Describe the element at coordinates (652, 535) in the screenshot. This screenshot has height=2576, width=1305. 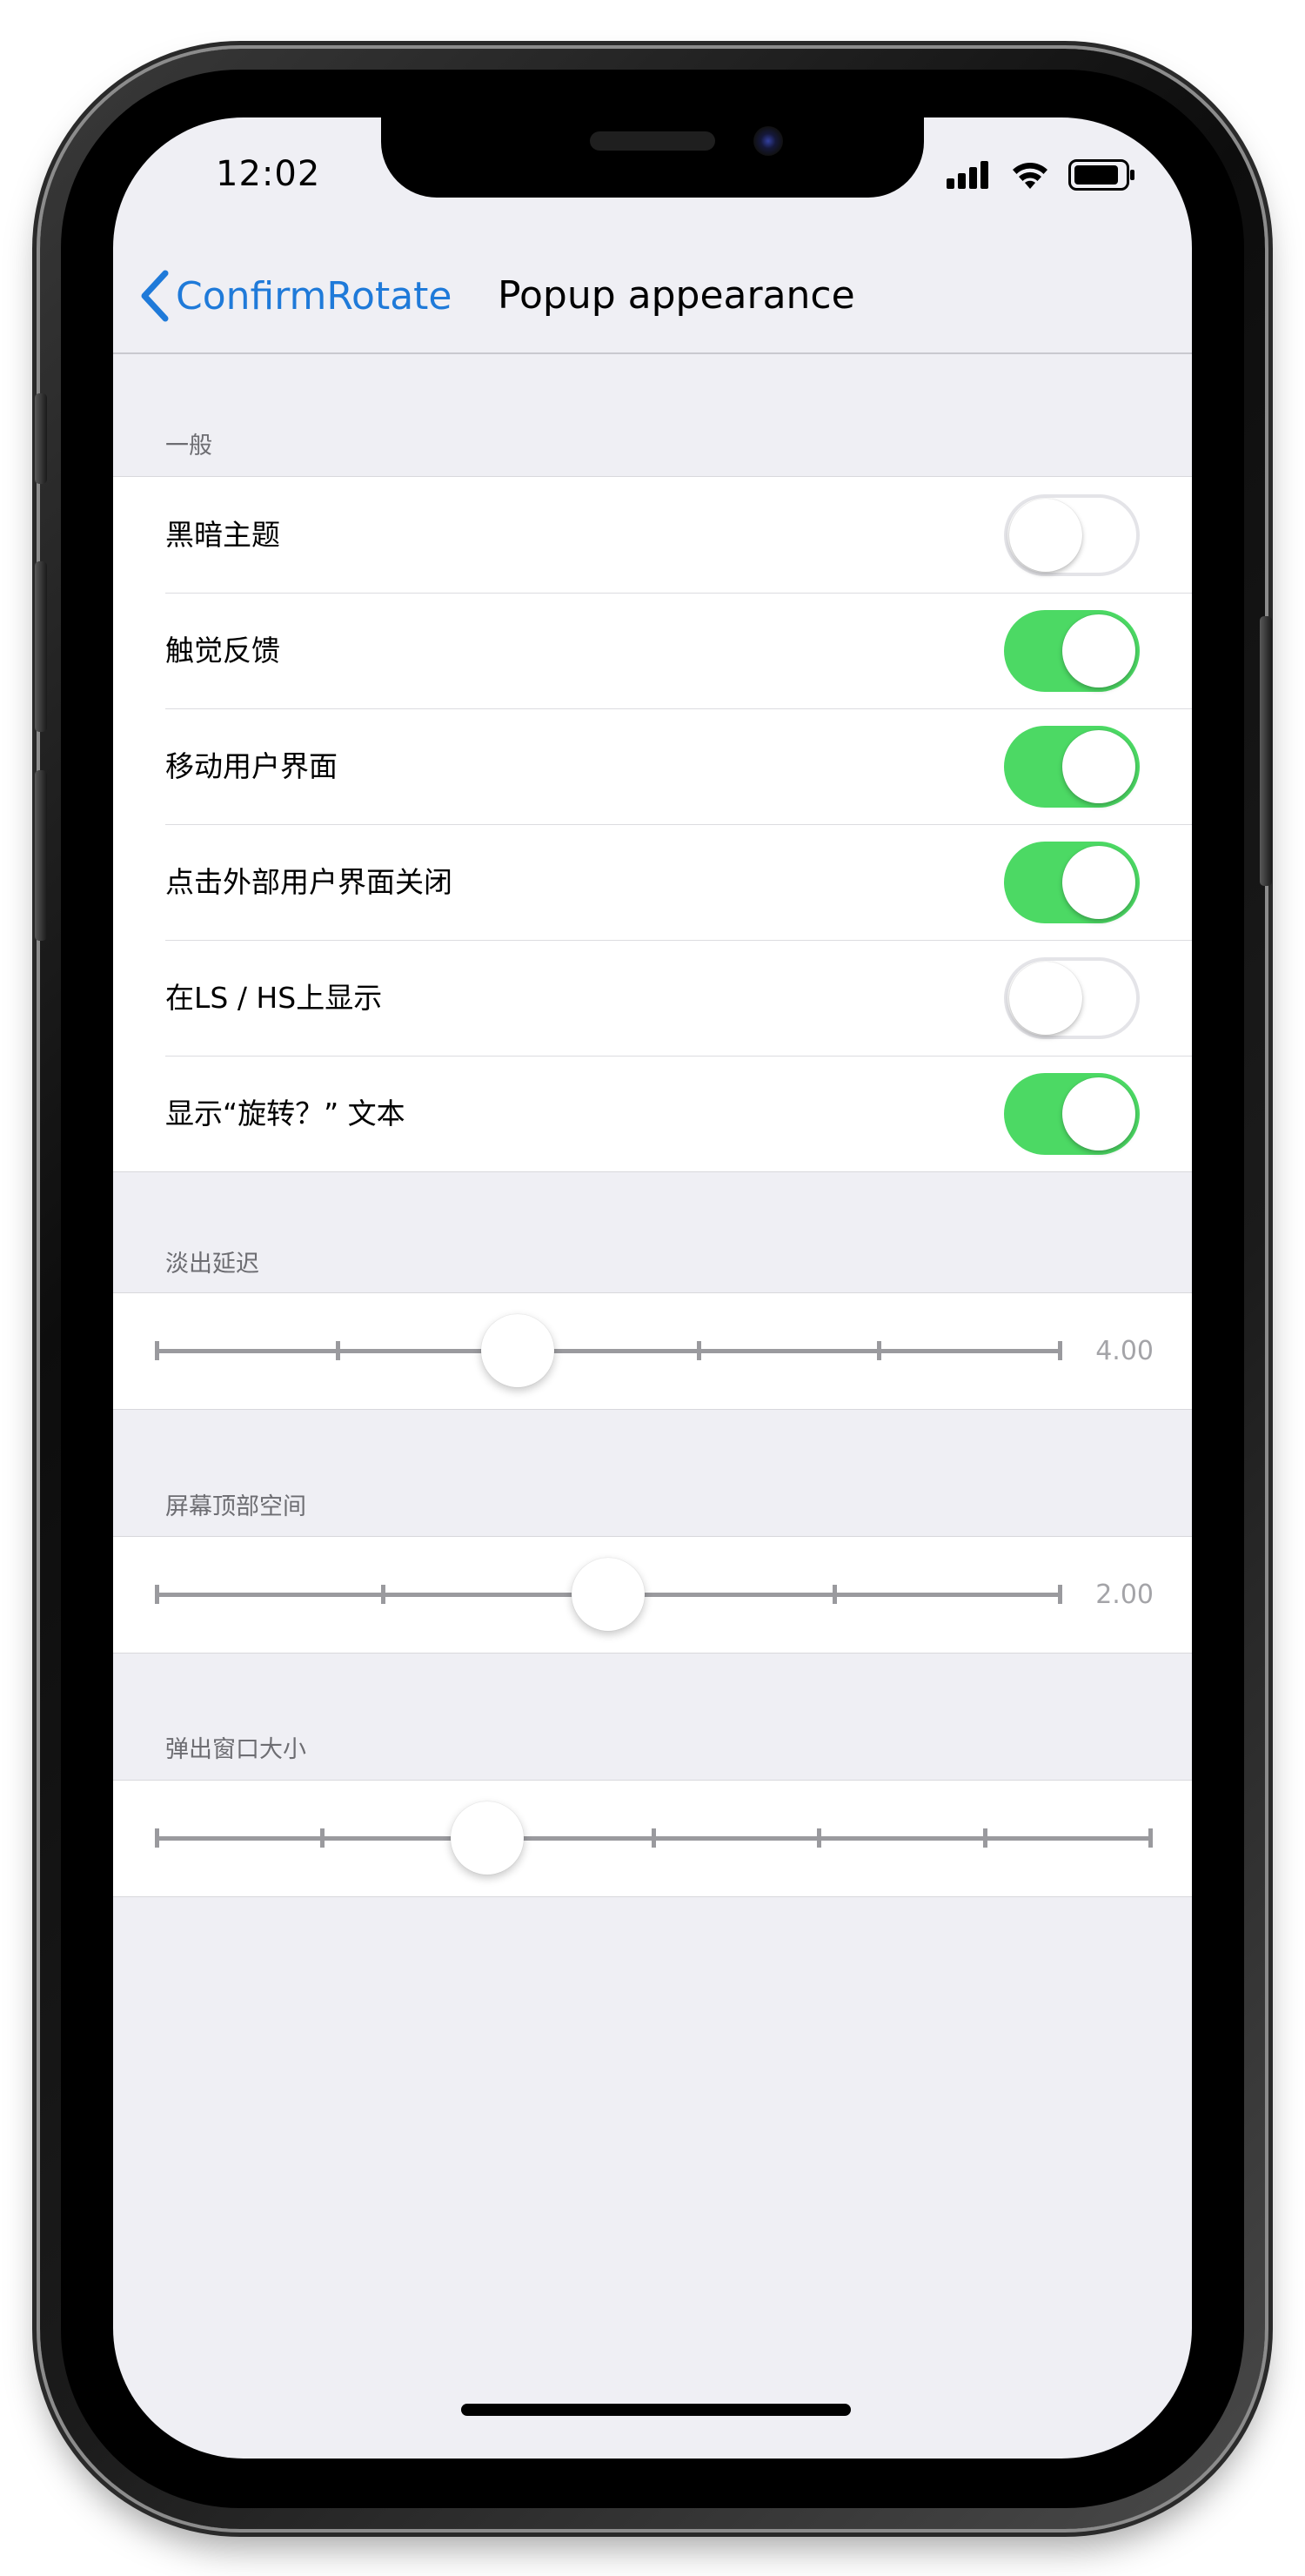
I see `setting-row-dark-theme: 黑暗主题` at that location.